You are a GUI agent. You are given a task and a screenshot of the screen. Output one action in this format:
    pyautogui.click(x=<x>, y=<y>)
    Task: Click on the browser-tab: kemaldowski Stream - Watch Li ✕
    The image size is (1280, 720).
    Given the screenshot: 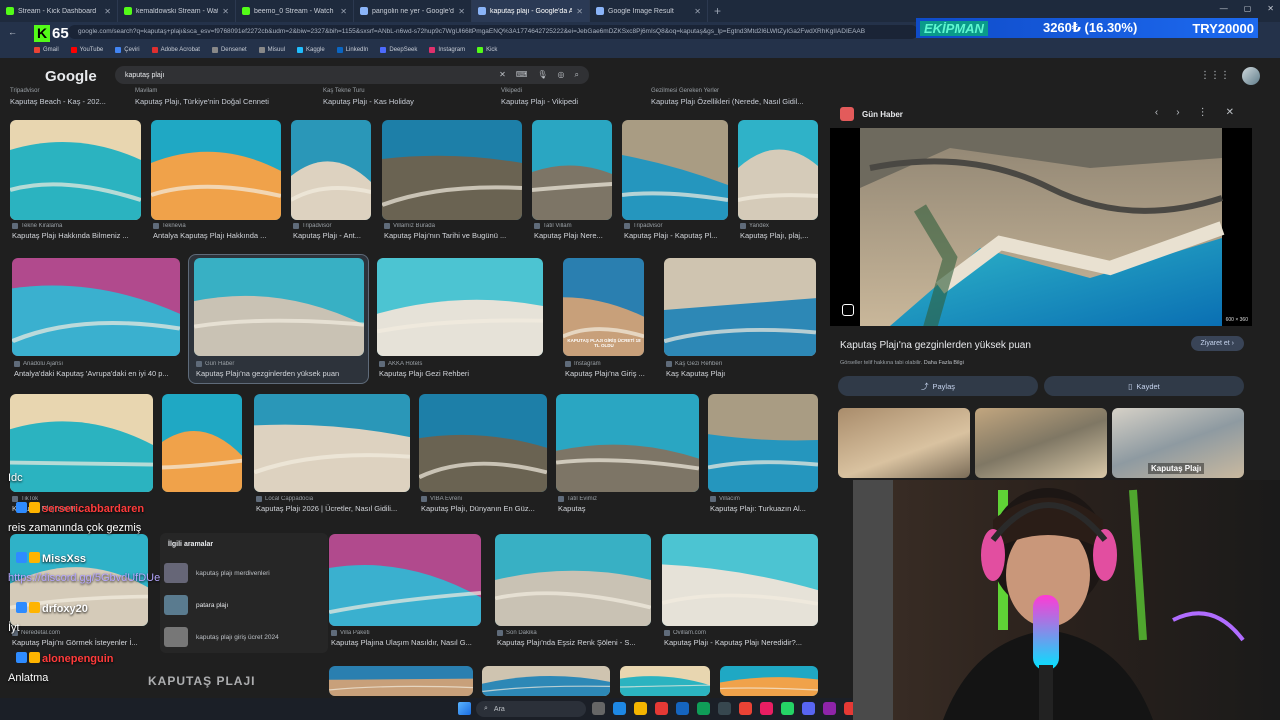 What is the action you would take?
    pyautogui.click(x=177, y=11)
    